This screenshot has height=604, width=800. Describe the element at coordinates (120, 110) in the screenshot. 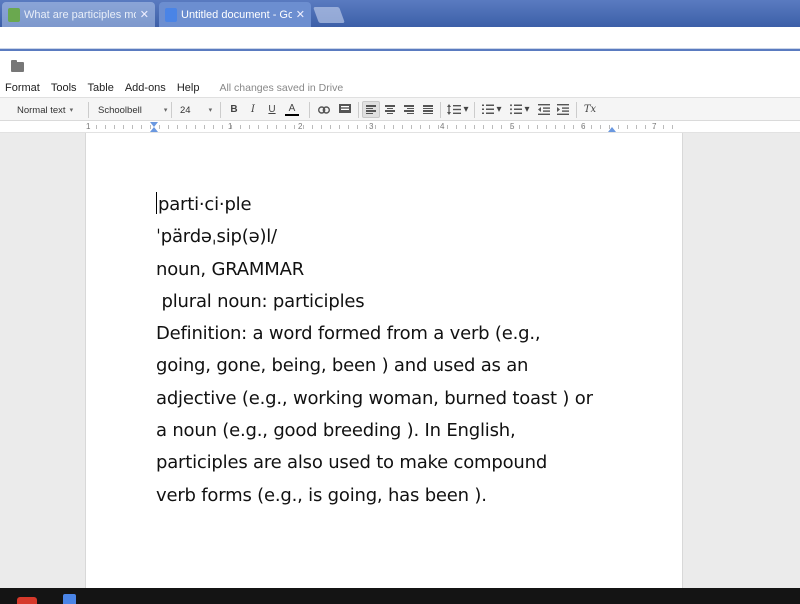

I see `font-family-value: Schoolbell` at that location.